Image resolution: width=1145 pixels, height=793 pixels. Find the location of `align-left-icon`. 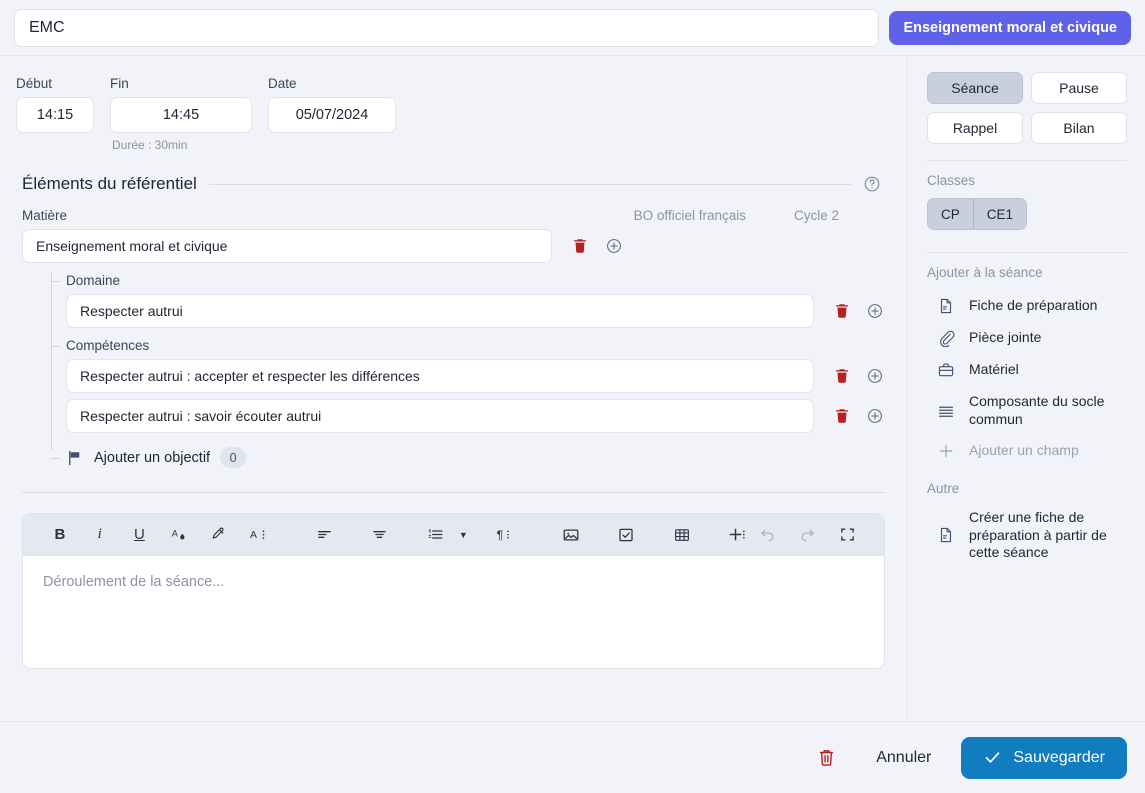

align-left-icon is located at coordinates (324, 534).